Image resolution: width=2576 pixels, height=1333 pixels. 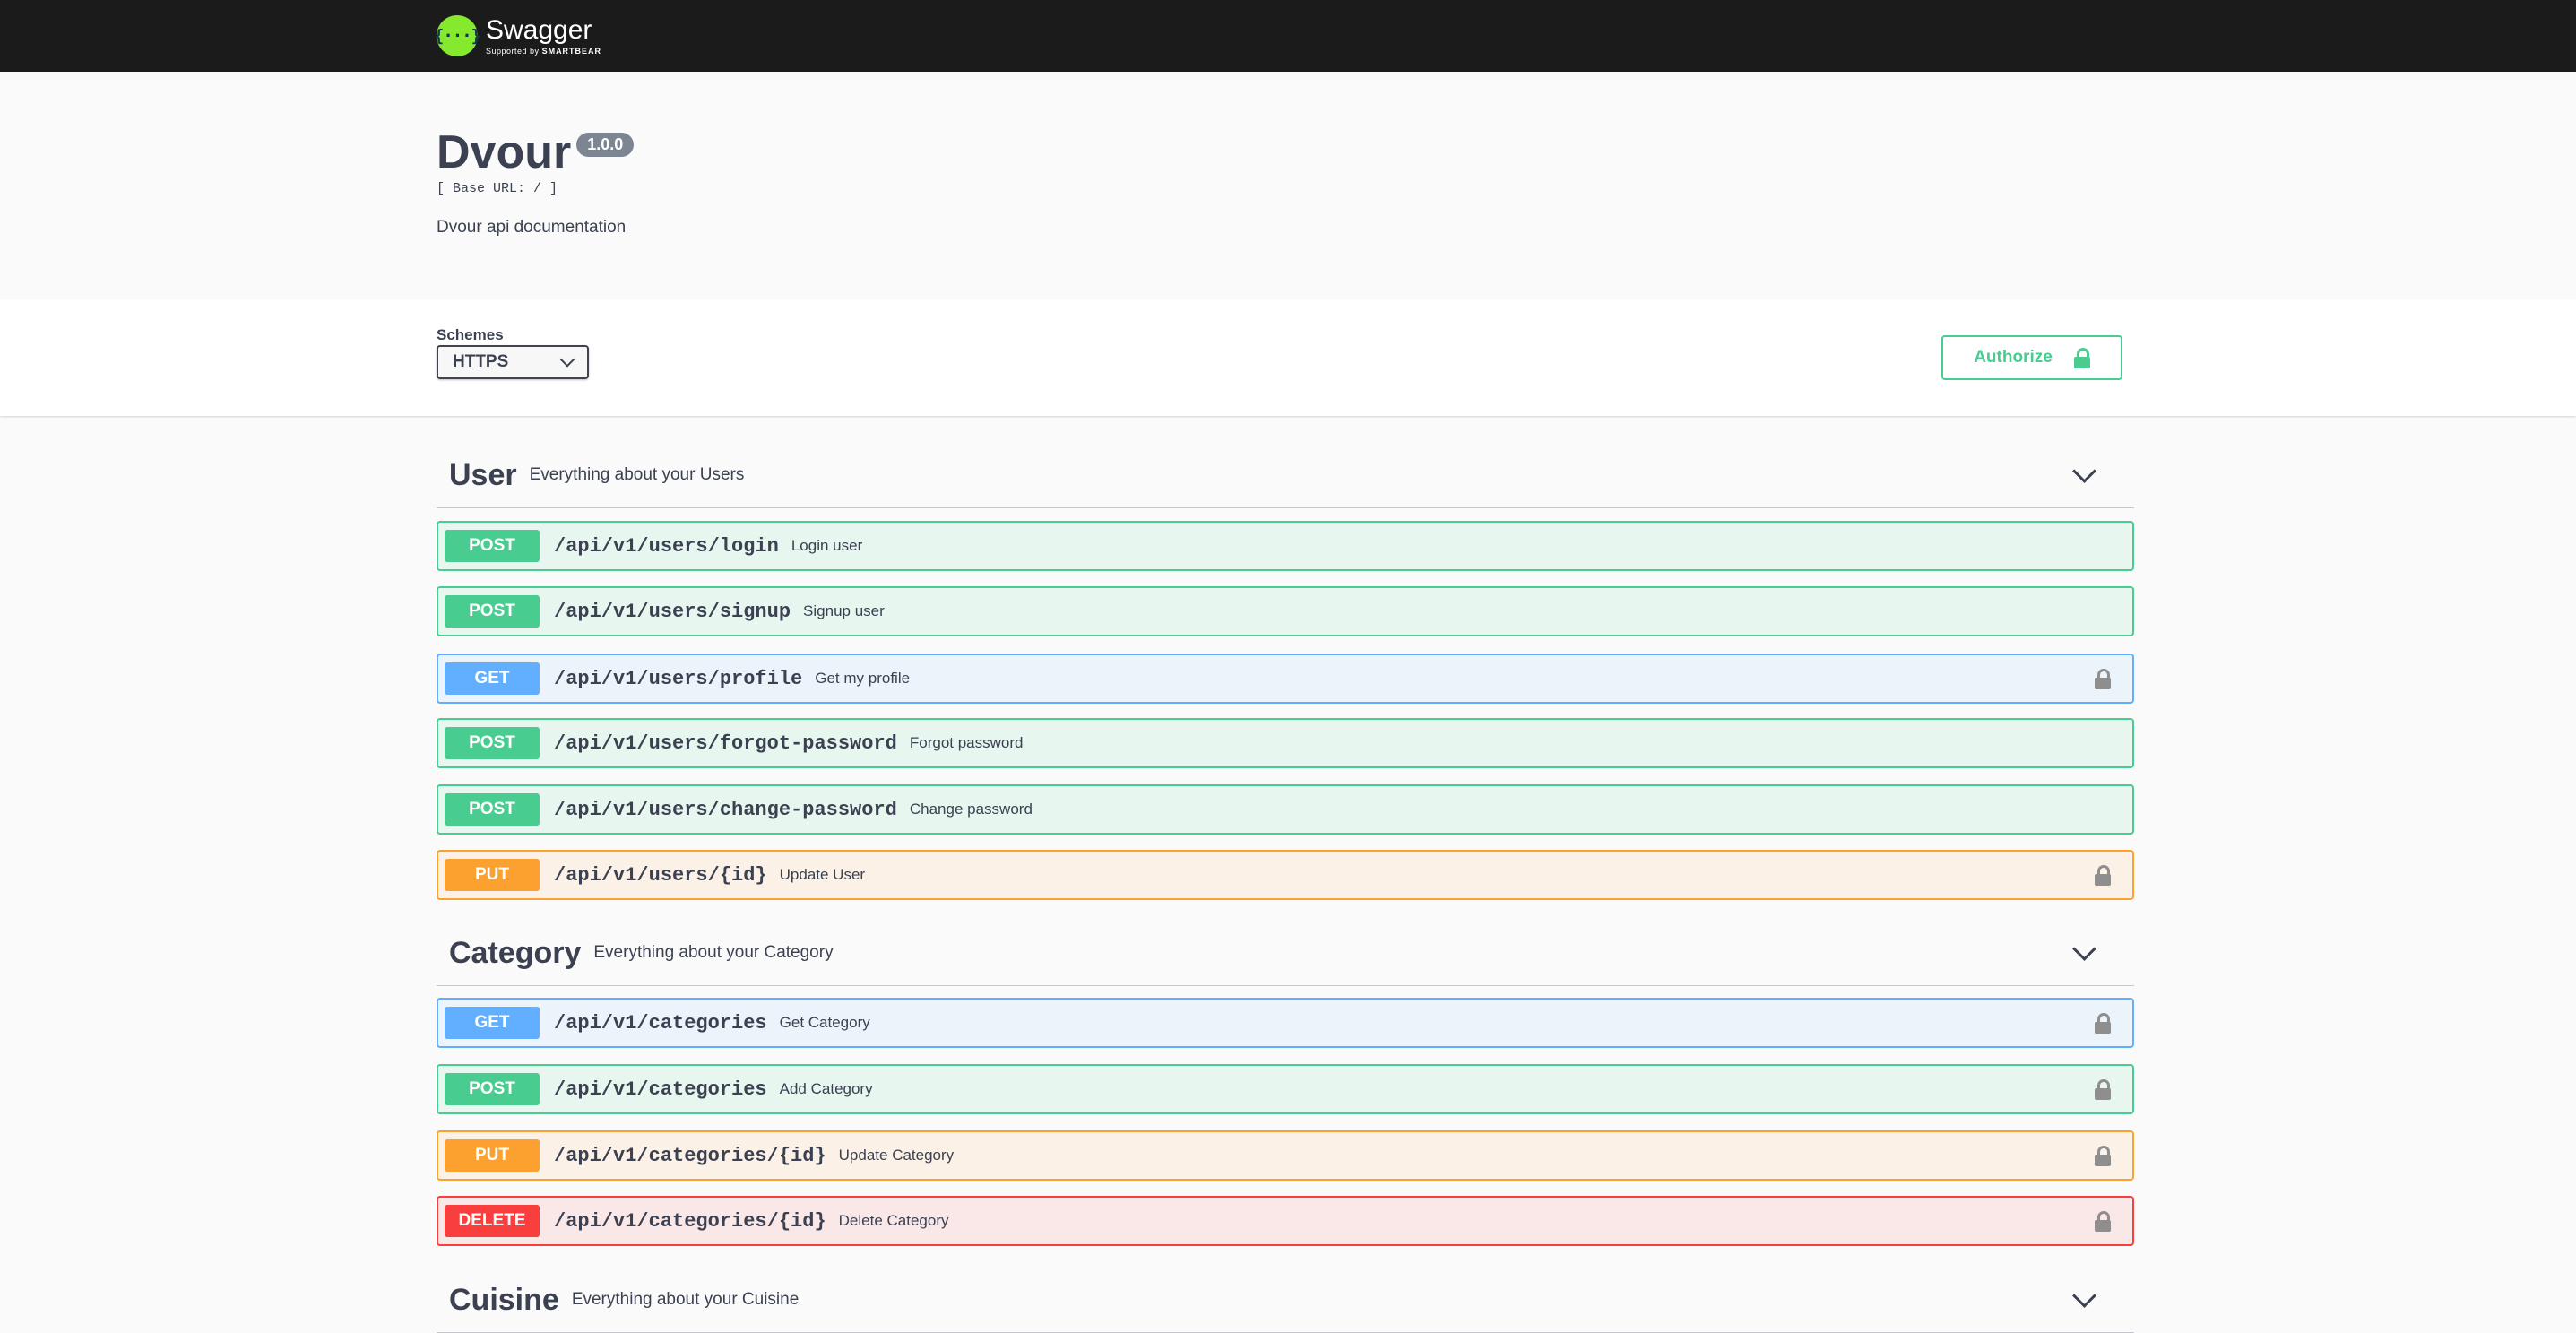 What do you see at coordinates (678, 678) in the screenshot?
I see `operation-path: /api/v1/users/profile` at bounding box center [678, 678].